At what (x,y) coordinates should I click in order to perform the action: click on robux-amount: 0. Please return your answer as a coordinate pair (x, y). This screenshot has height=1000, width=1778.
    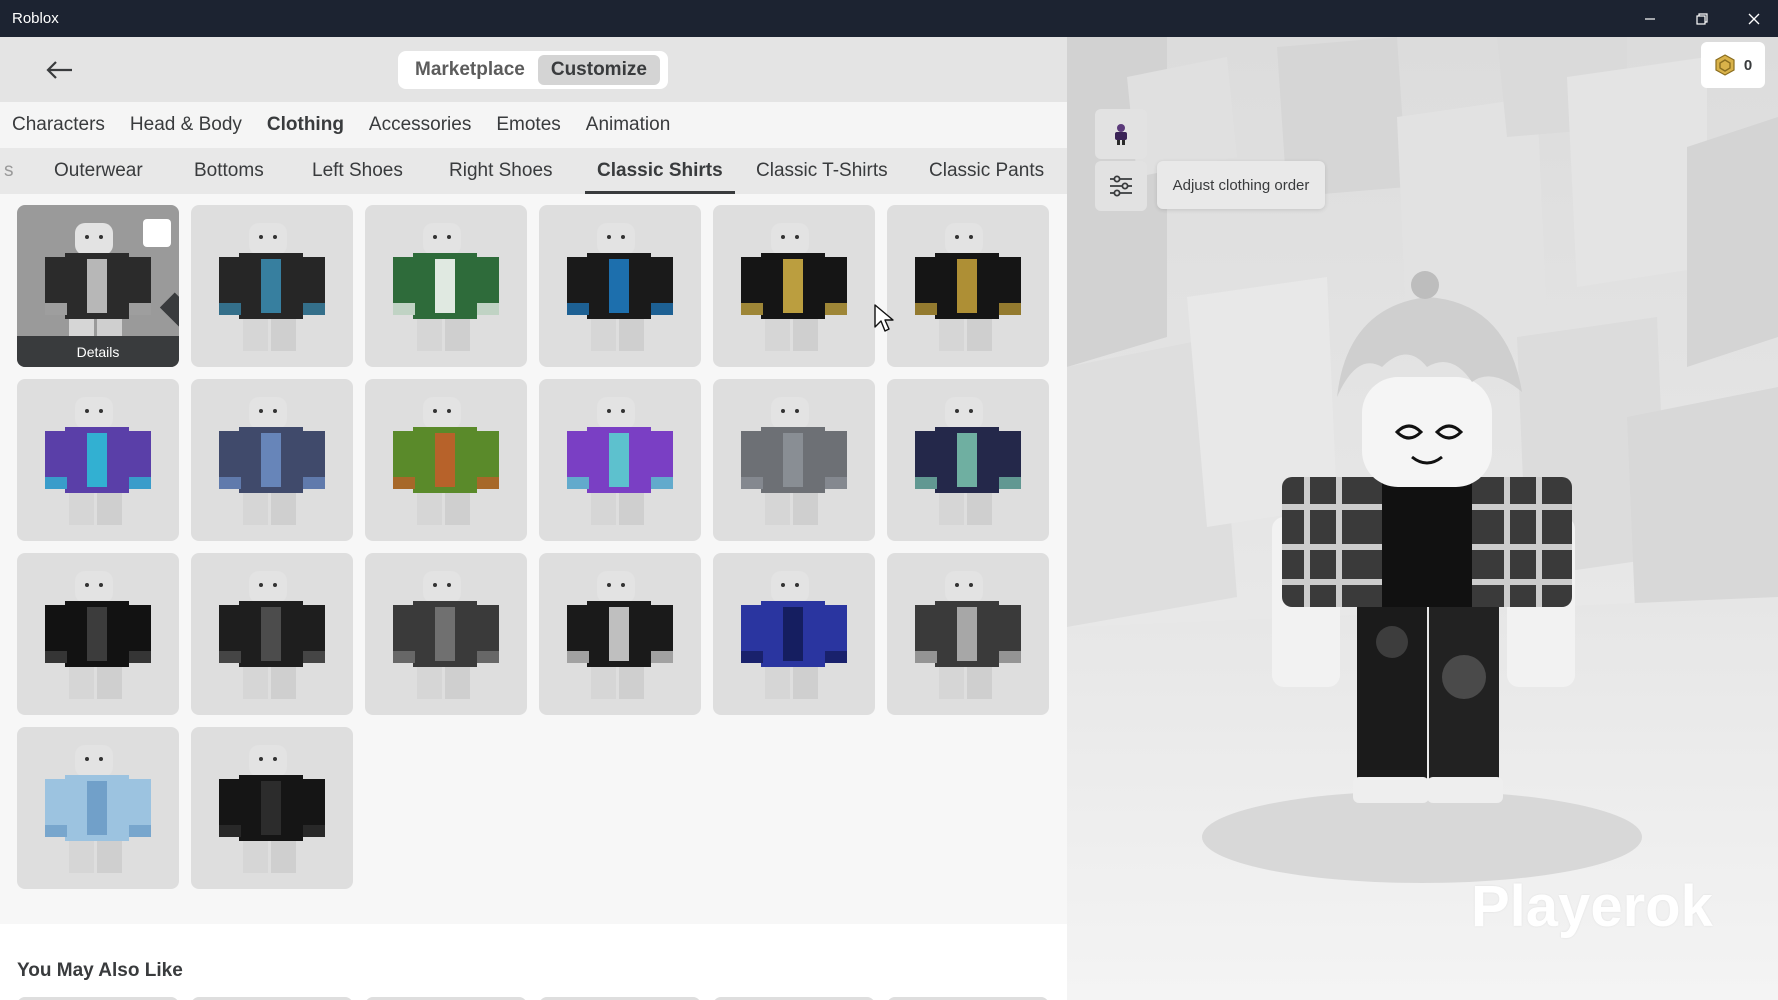
    Looking at the image, I should click on (1748, 65).